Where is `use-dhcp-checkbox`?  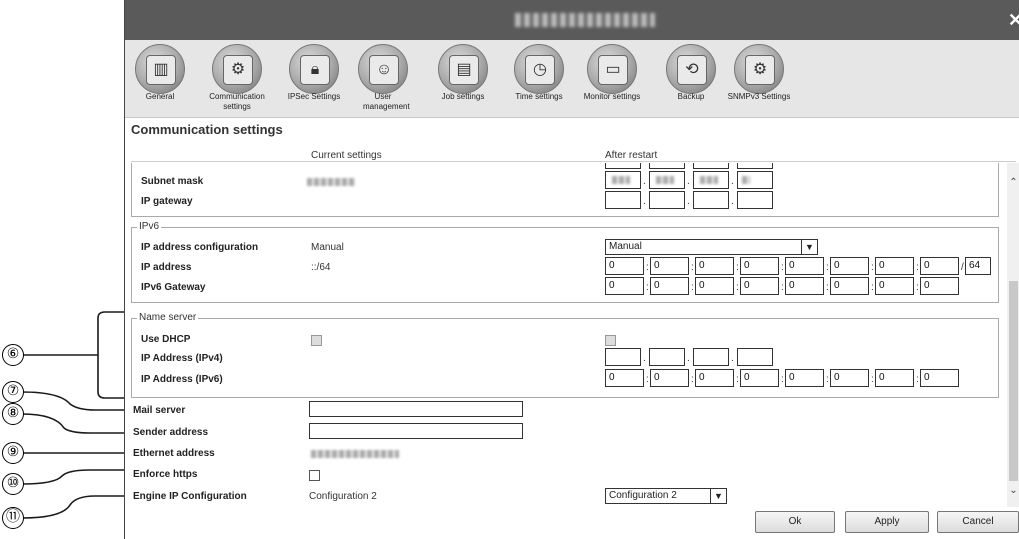
use-dhcp-checkbox is located at coordinates (610, 340).